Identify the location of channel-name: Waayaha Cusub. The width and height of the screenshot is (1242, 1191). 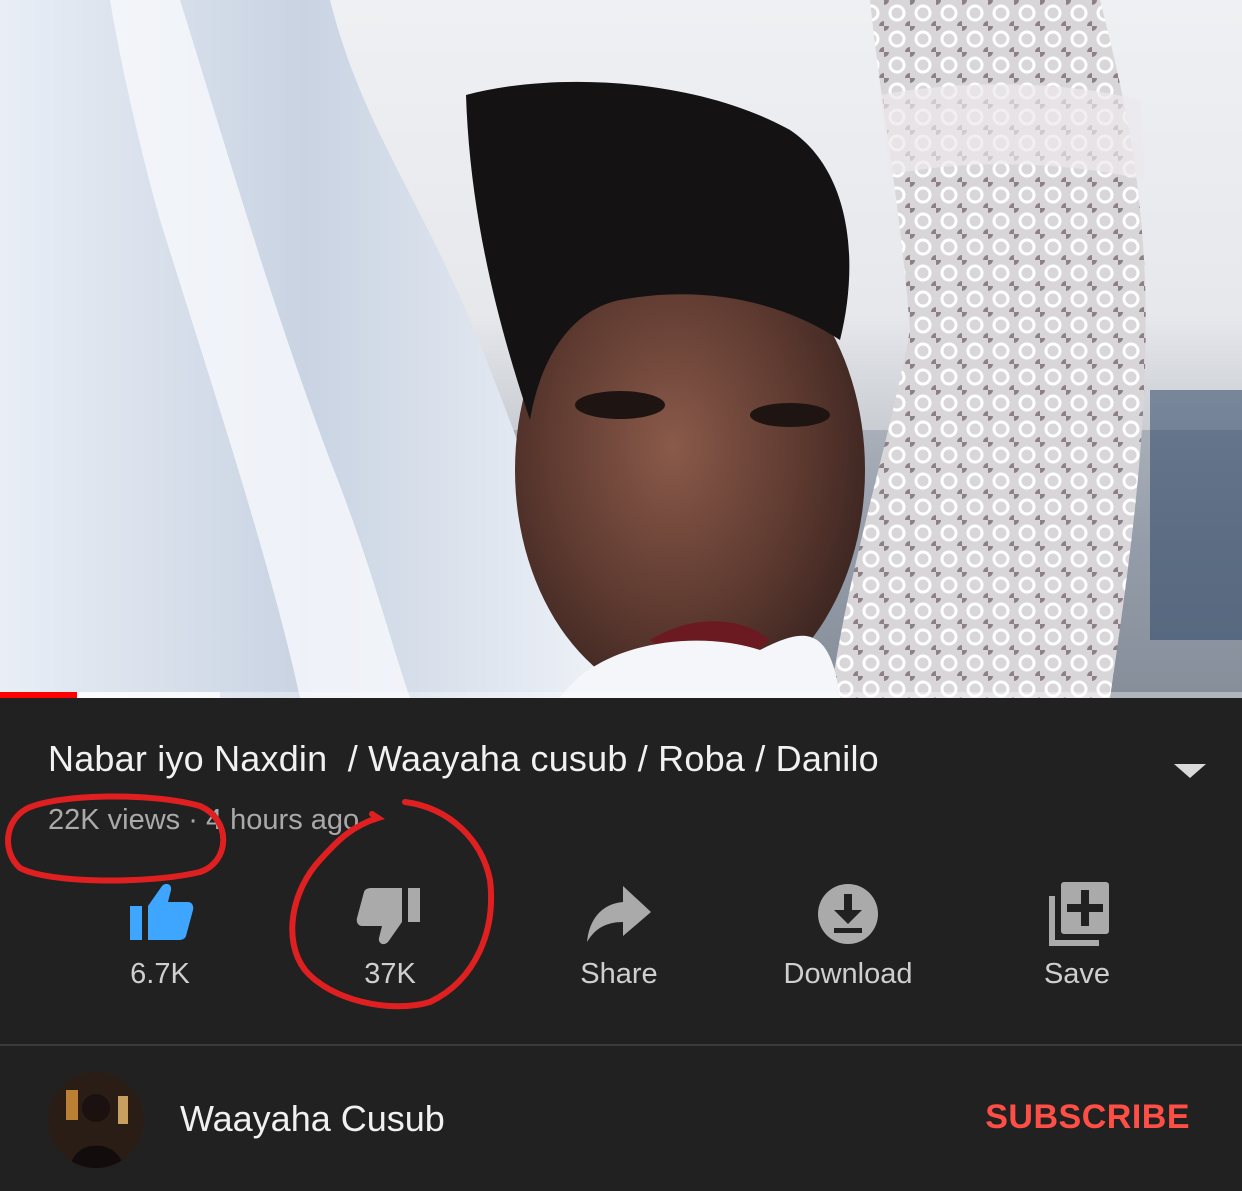
(312, 1119).